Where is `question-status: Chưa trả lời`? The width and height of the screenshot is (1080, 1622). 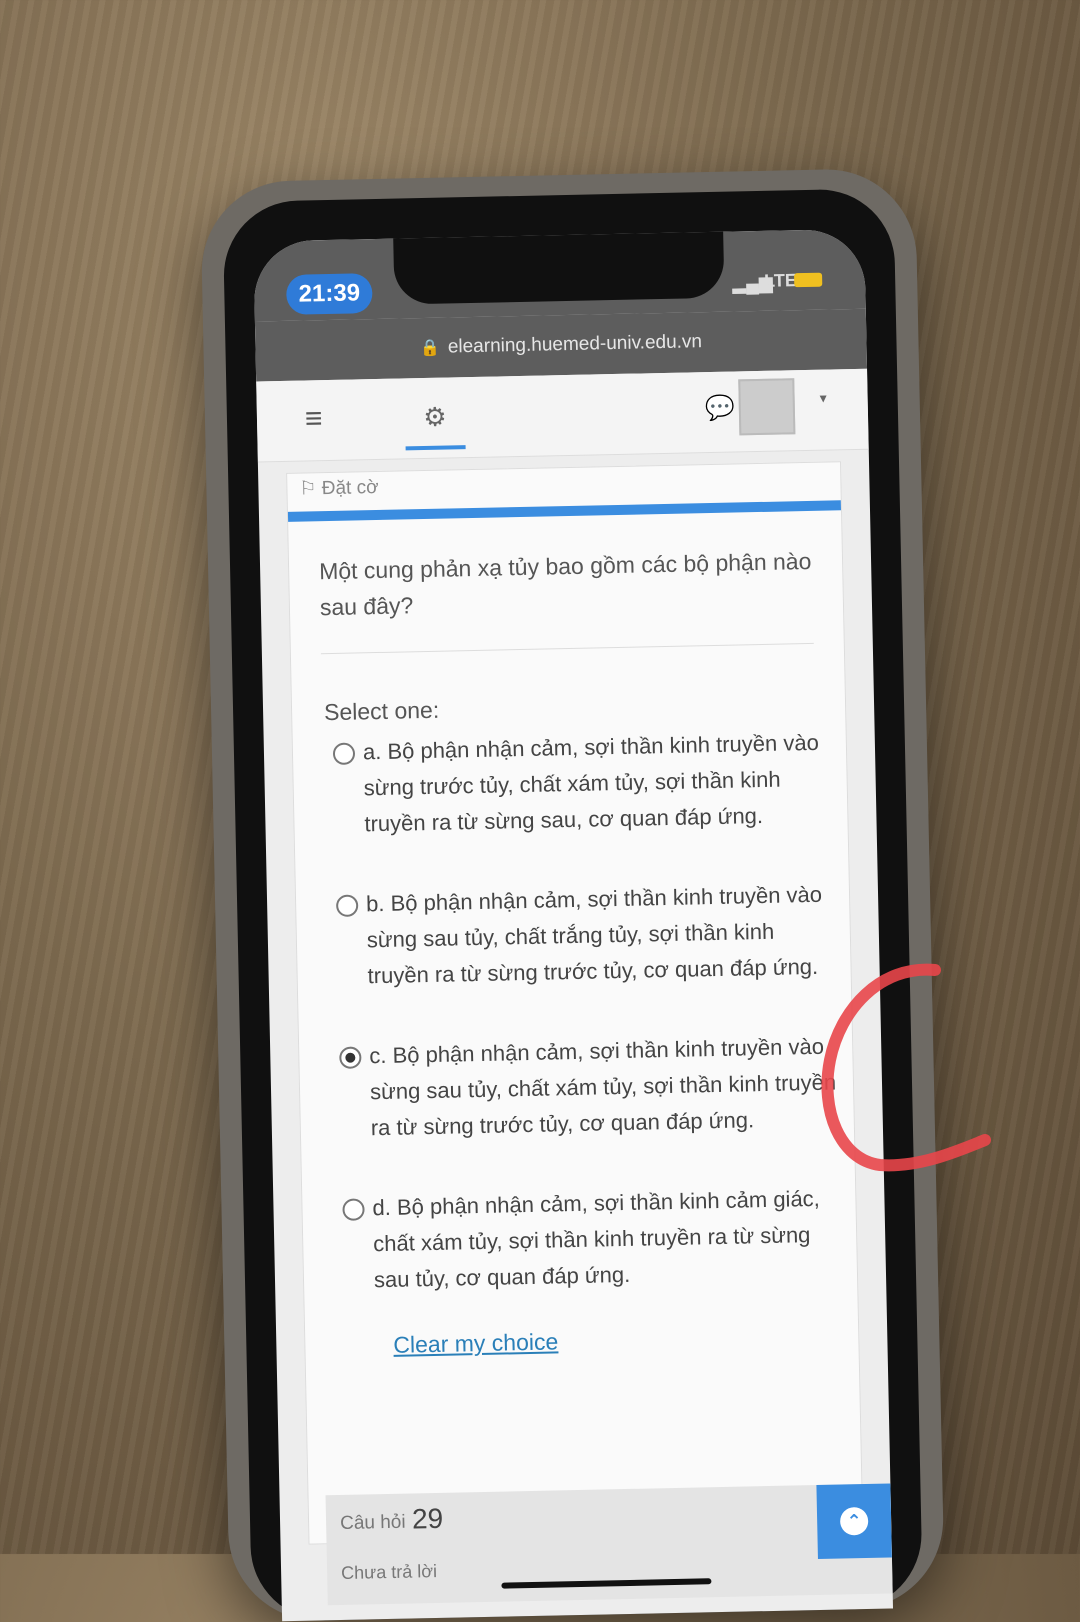
question-status: Chưa trả lời is located at coordinates (389, 1571).